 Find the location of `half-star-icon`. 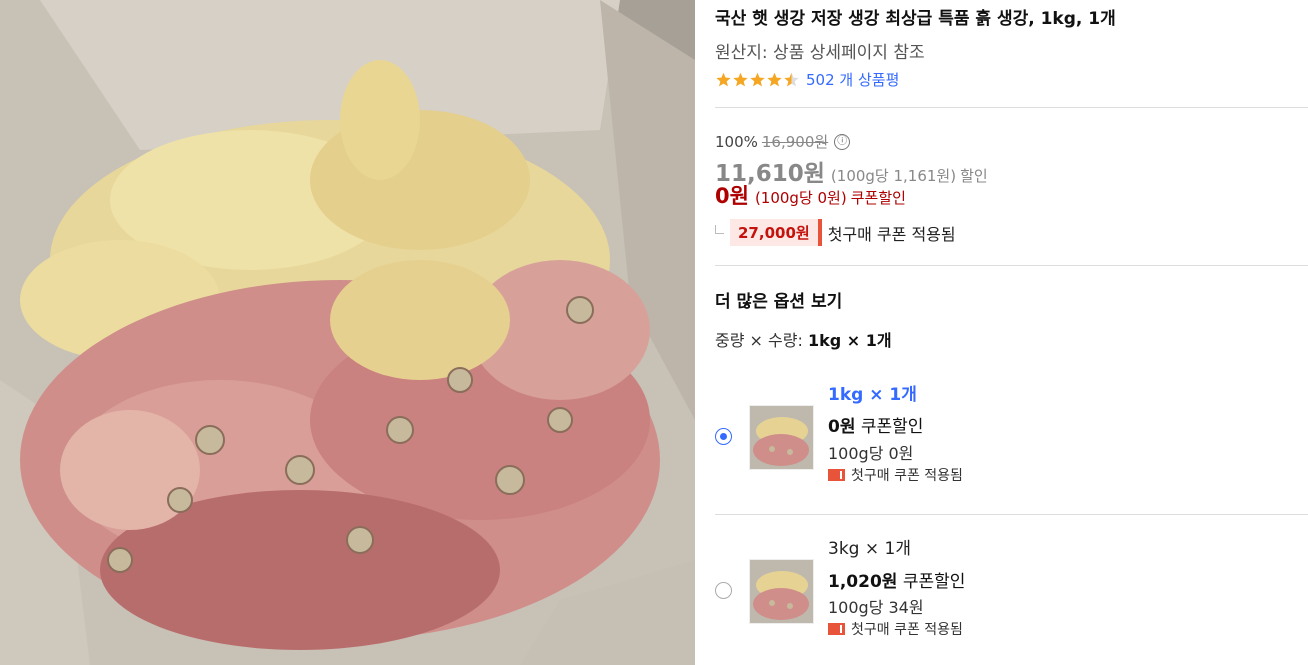

half-star-icon is located at coordinates (791, 79).